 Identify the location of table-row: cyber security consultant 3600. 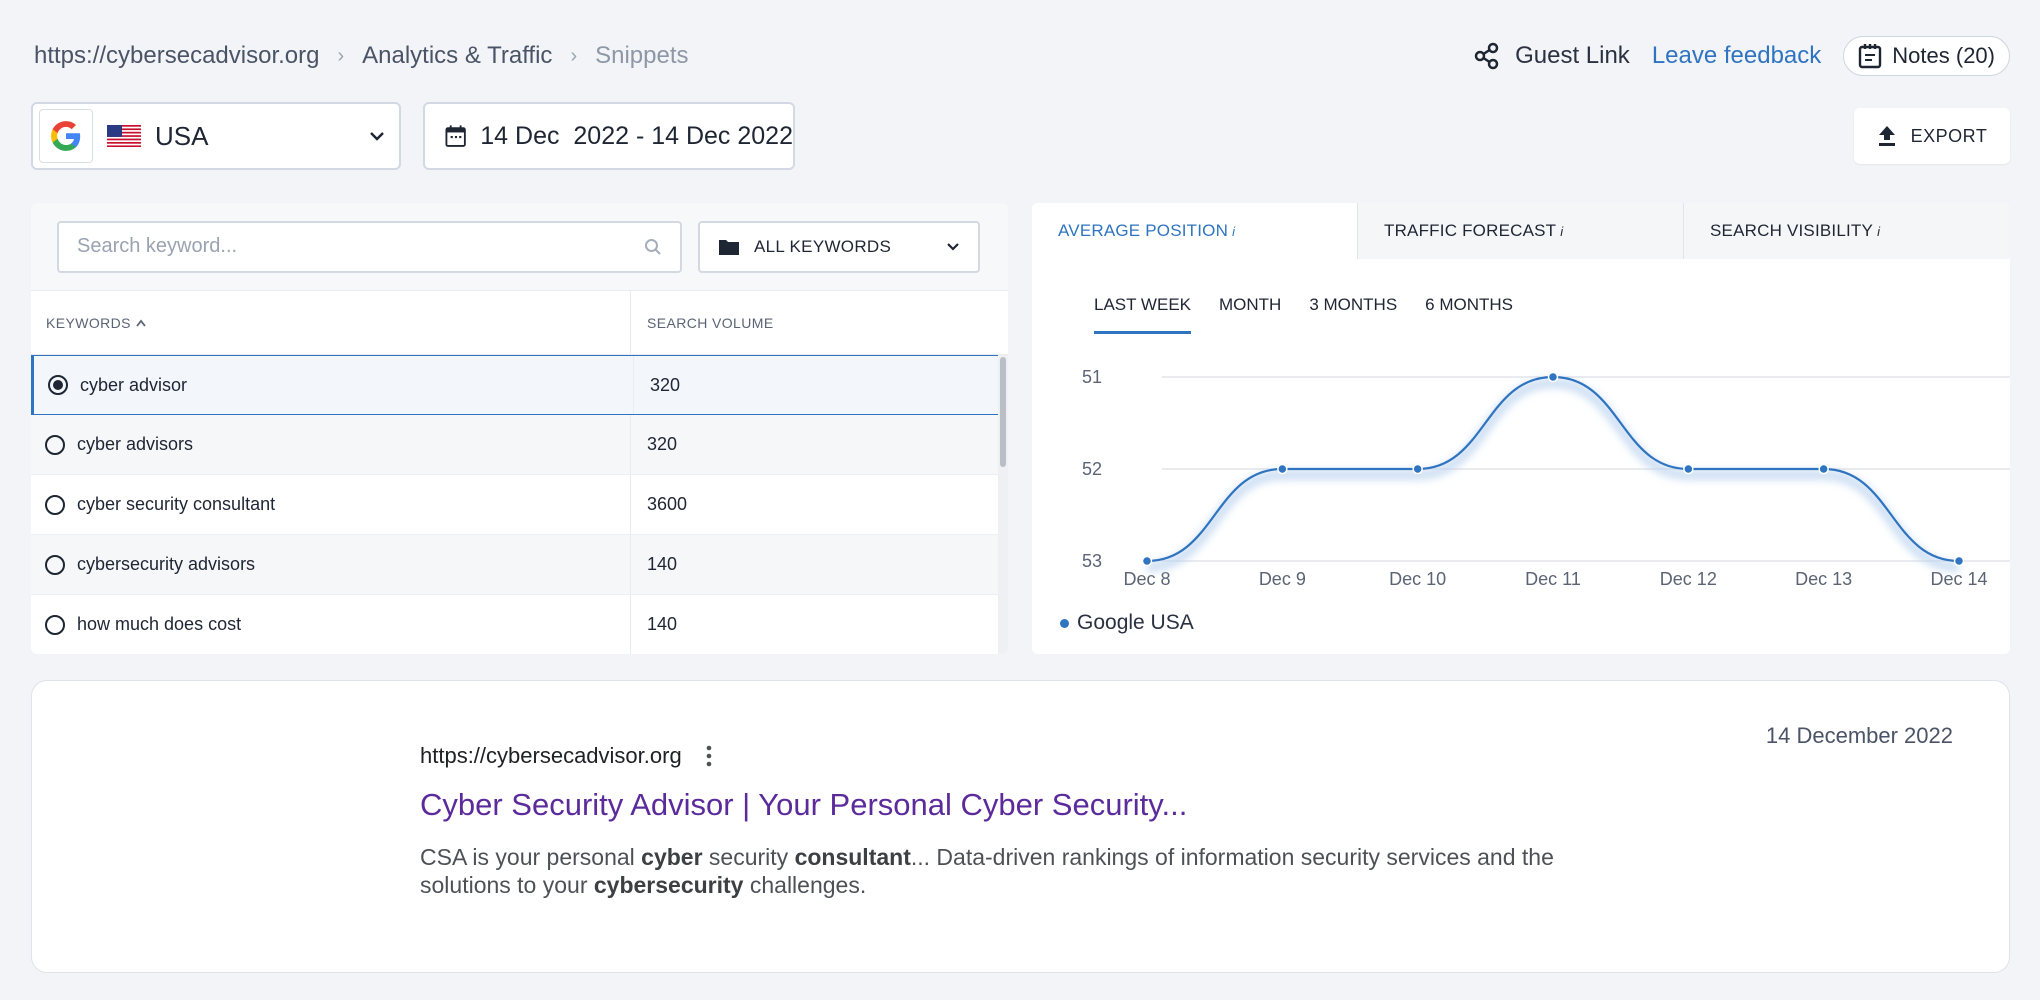
(519, 505).